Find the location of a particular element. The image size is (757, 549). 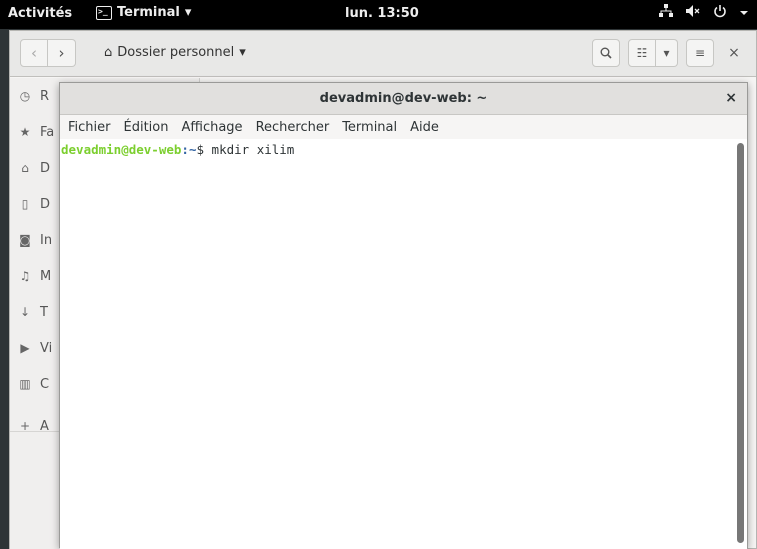

navigation-buttons: ‹ › is located at coordinates (48, 53).